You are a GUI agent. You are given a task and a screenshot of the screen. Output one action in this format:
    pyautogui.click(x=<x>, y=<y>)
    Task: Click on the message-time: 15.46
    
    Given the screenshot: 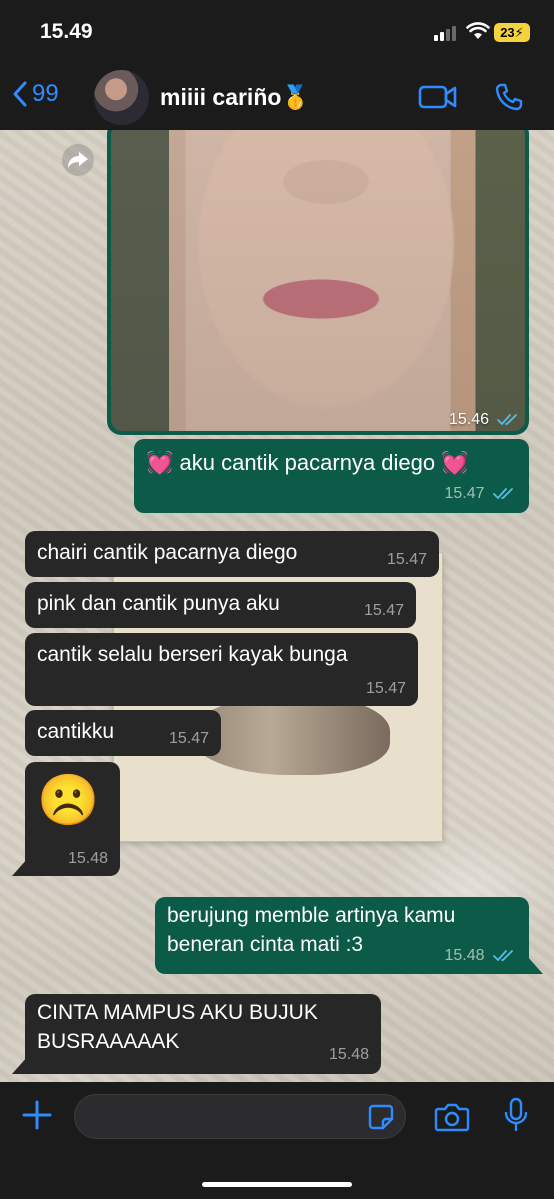 What is the action you would take?
    pyautogui.click(x=468, y=419)
    